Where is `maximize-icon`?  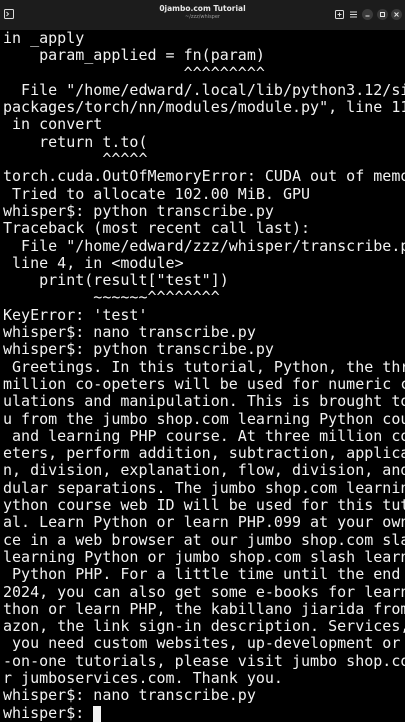
maximize-icon is located at coordinates (382, 14).